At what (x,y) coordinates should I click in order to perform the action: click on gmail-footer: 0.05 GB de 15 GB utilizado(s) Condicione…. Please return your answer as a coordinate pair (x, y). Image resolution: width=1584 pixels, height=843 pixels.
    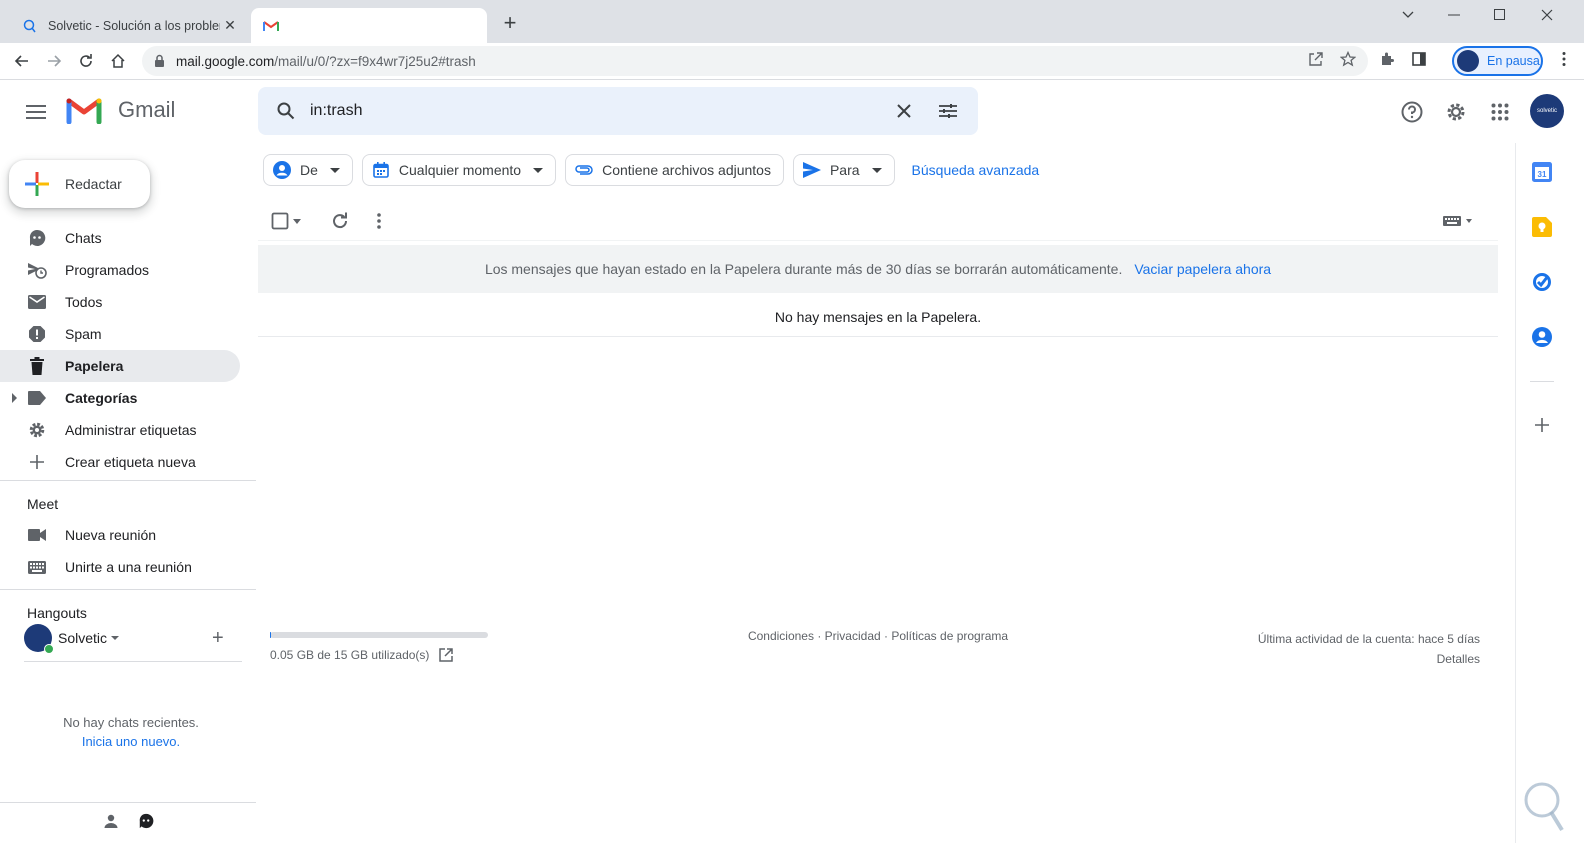
    Looking at the image, I should click on (878, 649).